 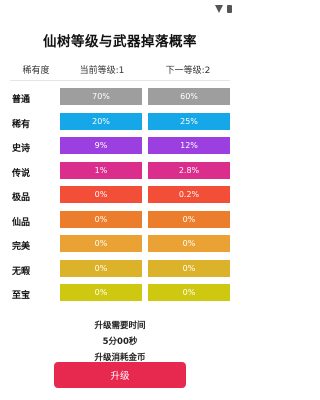 I want to click on next-prob-cell: 2.8%, so click(x=189, y=170).